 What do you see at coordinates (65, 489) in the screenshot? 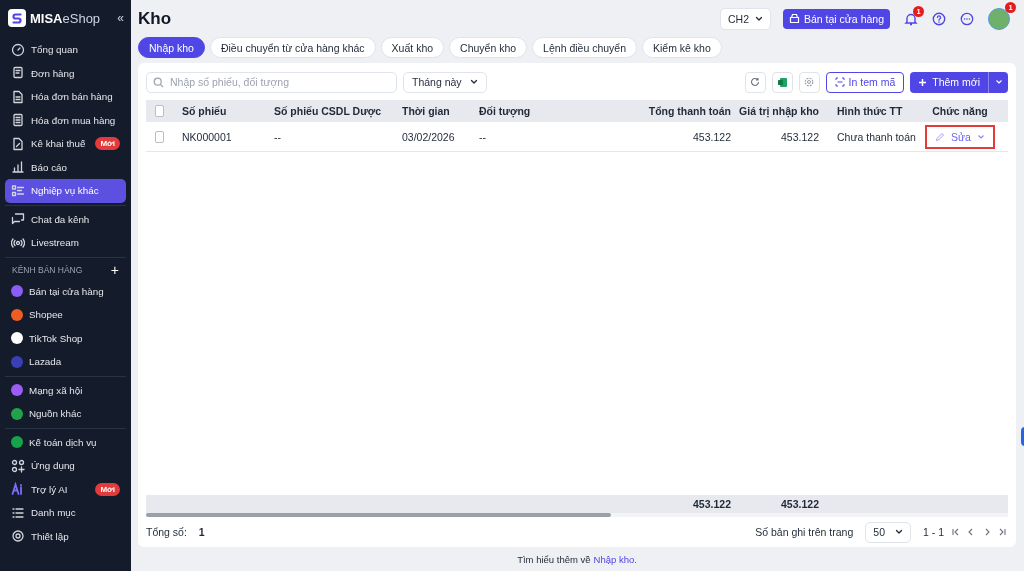
I see `sidebar-item: Trợ lý AI Mới` at bounding box center [65, 489].